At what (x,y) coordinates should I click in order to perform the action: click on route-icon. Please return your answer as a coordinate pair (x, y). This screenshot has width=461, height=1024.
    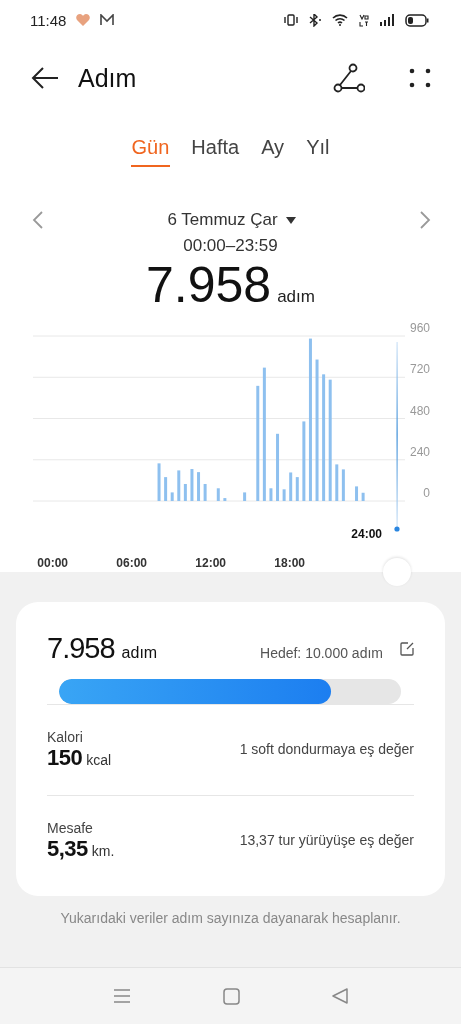
    Looking at the image, I should click on (349, 78).